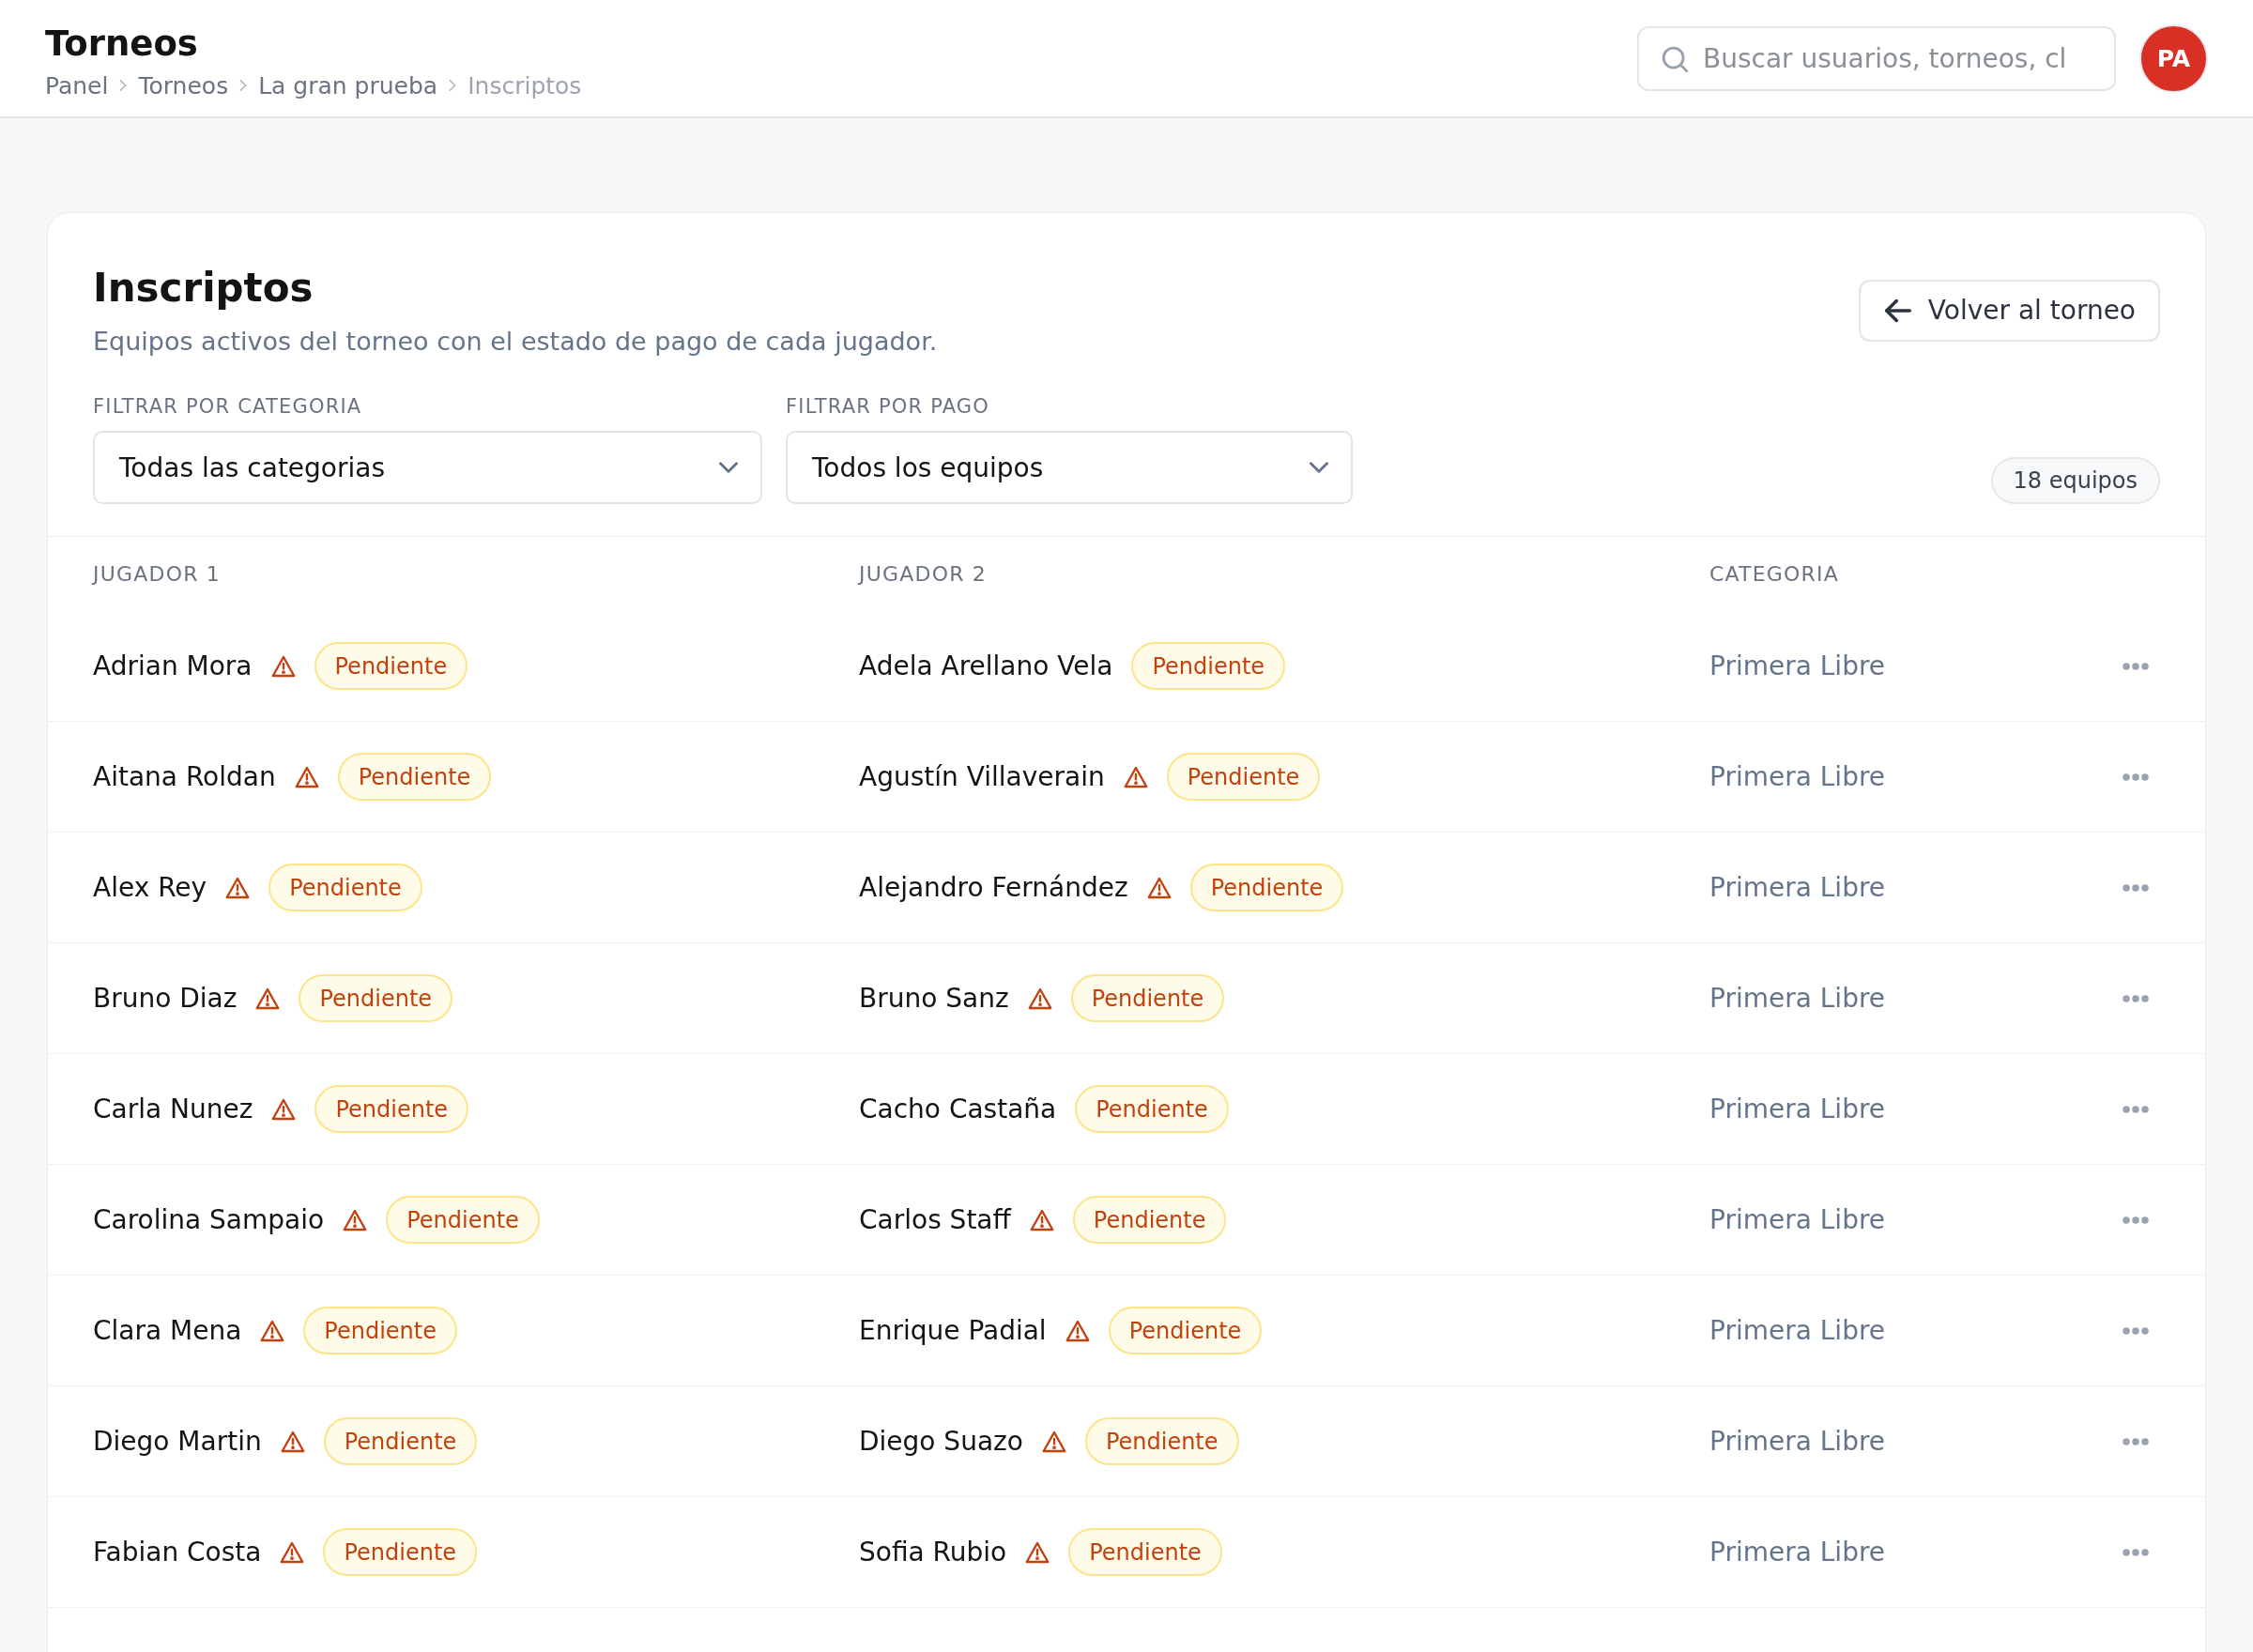 The height and width of the screenshot is (1652, 2253). I want to click on player-name: Carla Nunez, so click(173, 1109).